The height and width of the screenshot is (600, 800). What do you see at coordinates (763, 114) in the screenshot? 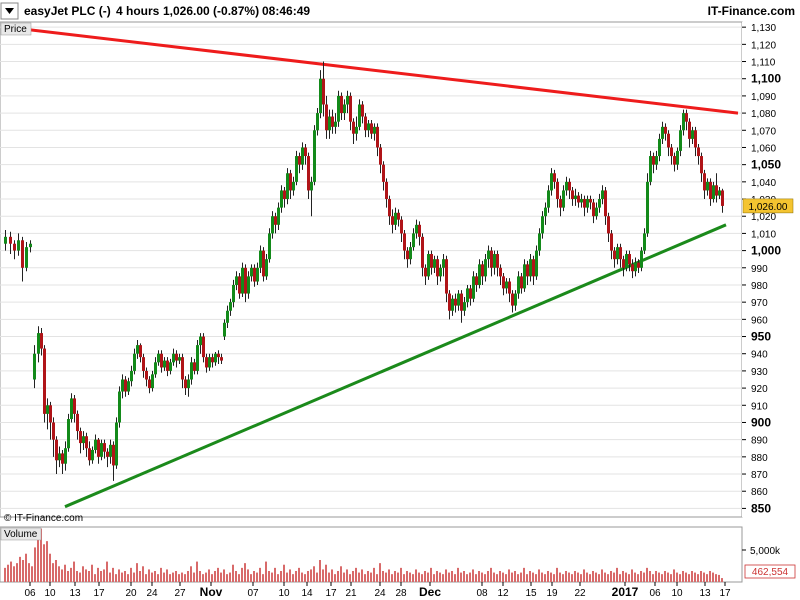
I see `y-tick-label: 1,080` at bounding box center [763, 114].